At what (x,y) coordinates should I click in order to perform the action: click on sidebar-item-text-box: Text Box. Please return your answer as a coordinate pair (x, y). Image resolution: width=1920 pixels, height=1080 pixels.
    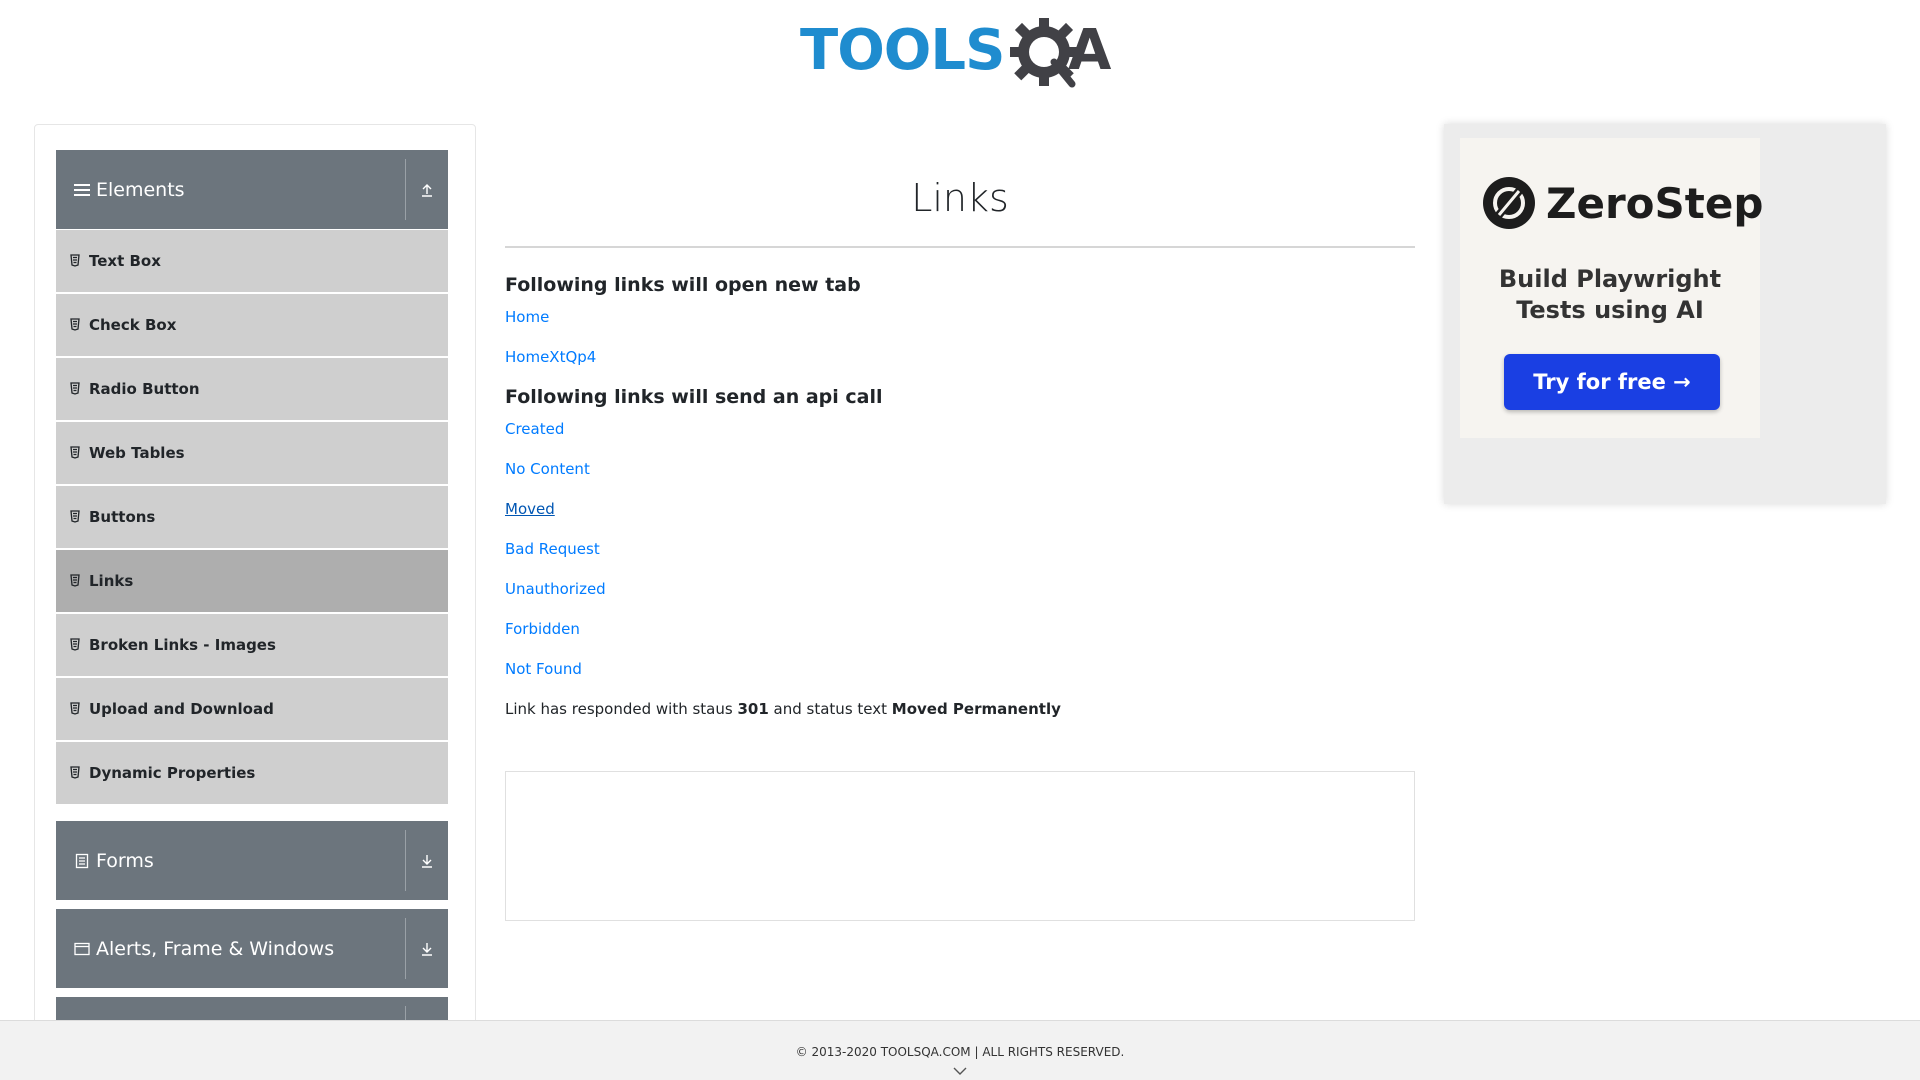
    Looking at the image, I should click on (252, 261).